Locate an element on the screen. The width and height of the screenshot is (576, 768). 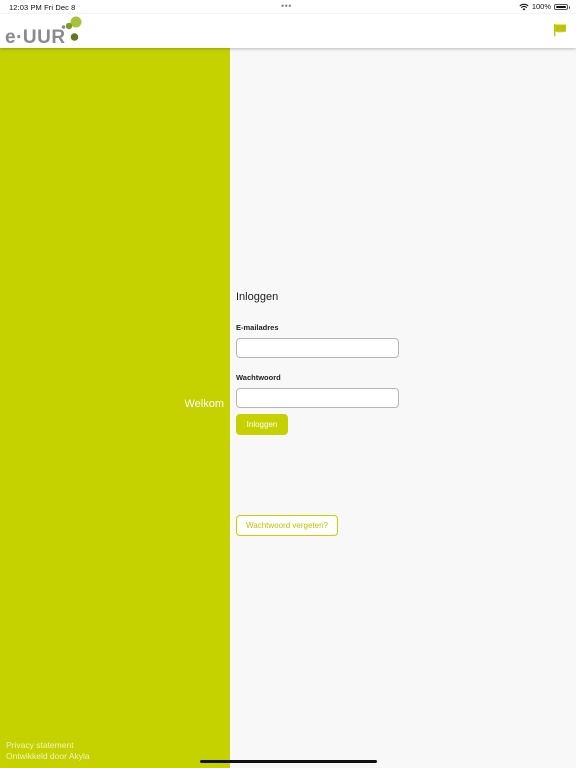
battery-percentage: 100% is located at coordinates (541, 6).